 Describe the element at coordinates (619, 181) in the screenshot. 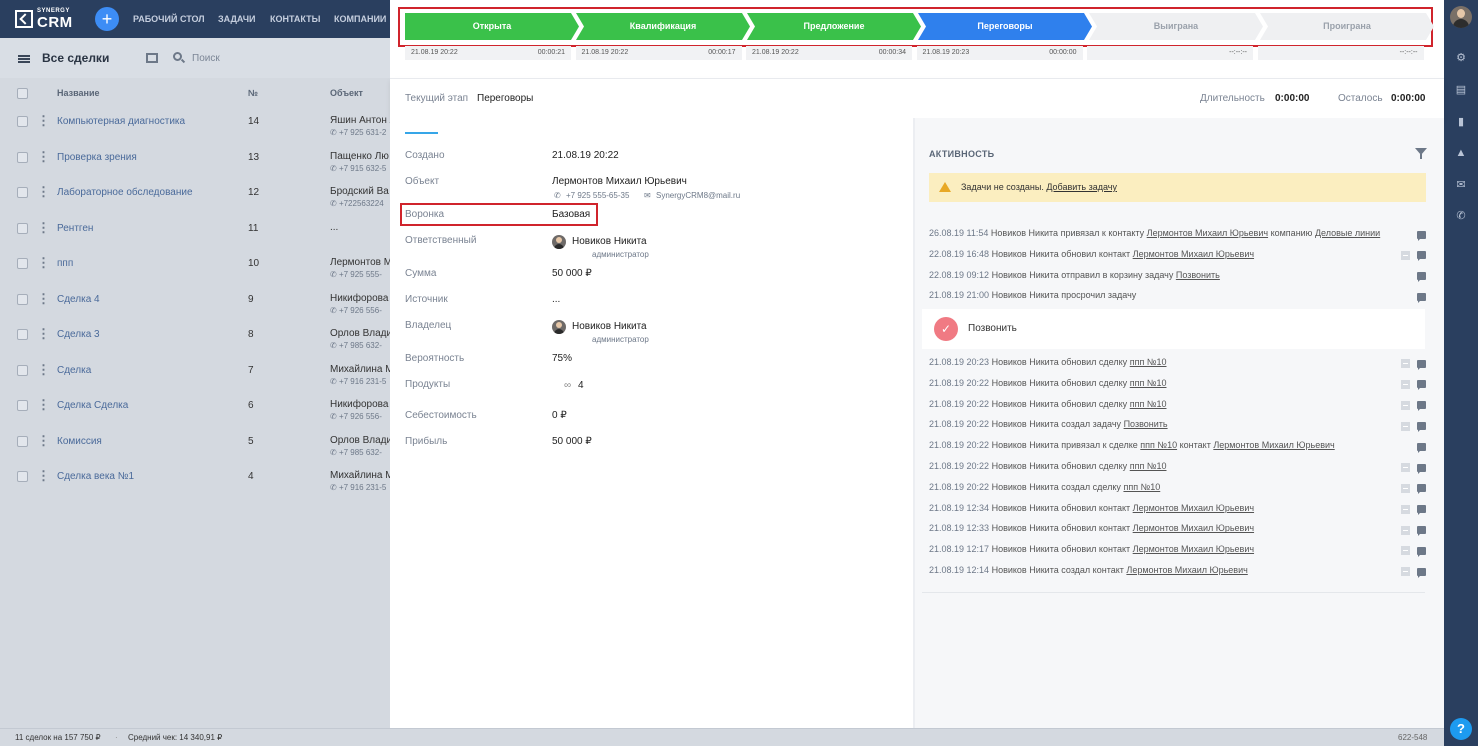

I see `object-value: Лермонтов Михаил Юрьевич` at that location.